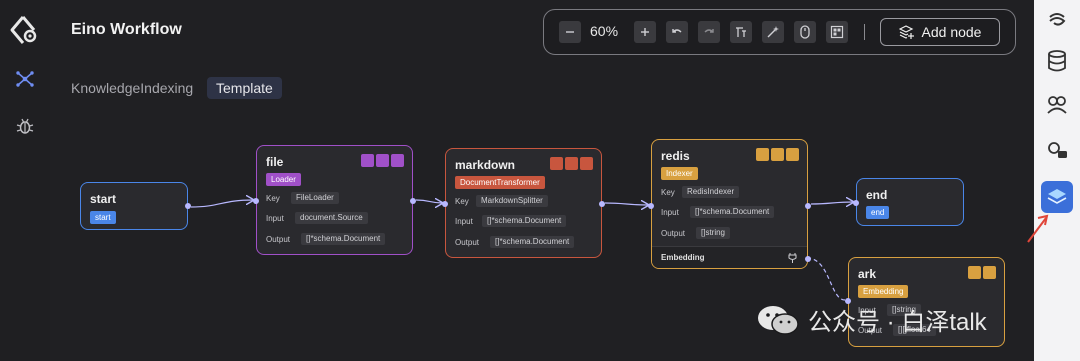 Image resolution: width=1080 pixels, height=361 pixels. What do you see at coordinates (485, 165) in the screenshot?
I see `node-name: markdown` at bounding box center [485, 165].